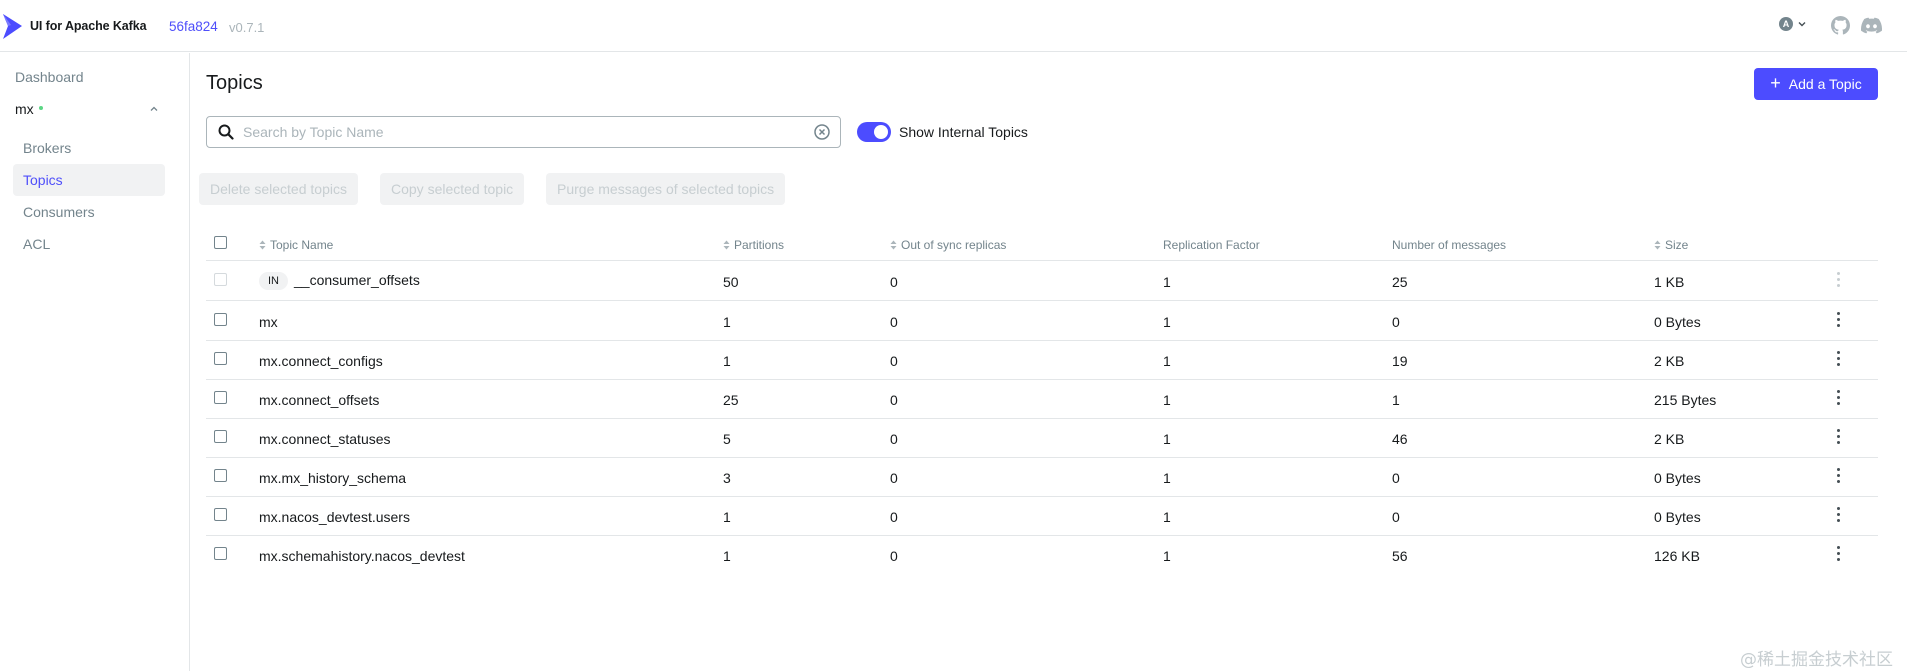  I want to click on cluster-status-dot, so click(40, 107).